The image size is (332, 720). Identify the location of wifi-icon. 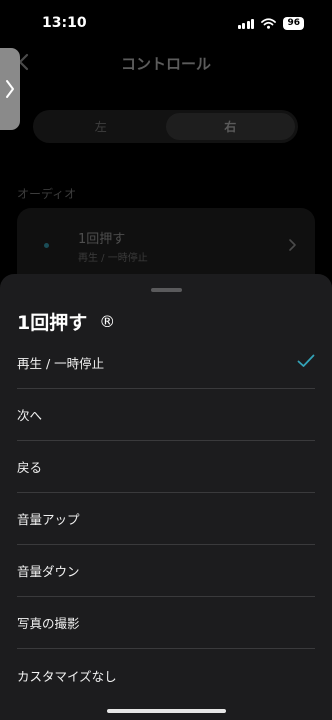
(269, 23).